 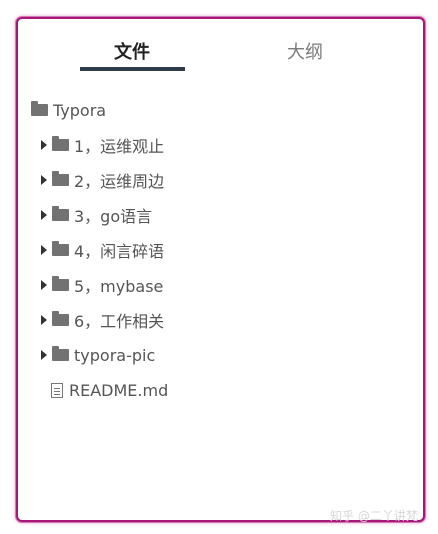 What do you see at coordinates (119, 251) in the screenshot?
I see `folder-label: 4，闲言碎语` at bounding box center [119, 251].